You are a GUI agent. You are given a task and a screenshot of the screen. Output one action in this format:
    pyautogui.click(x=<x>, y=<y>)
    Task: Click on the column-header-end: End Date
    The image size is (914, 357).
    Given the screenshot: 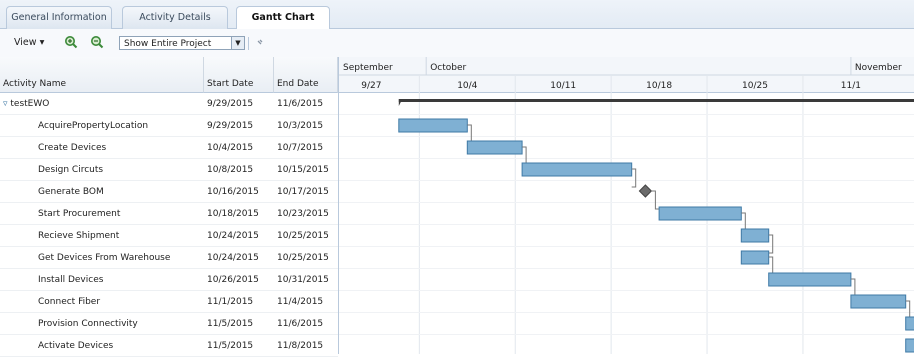 What is the action you would take?
    pyautogui.click(x=306, y=75)
    